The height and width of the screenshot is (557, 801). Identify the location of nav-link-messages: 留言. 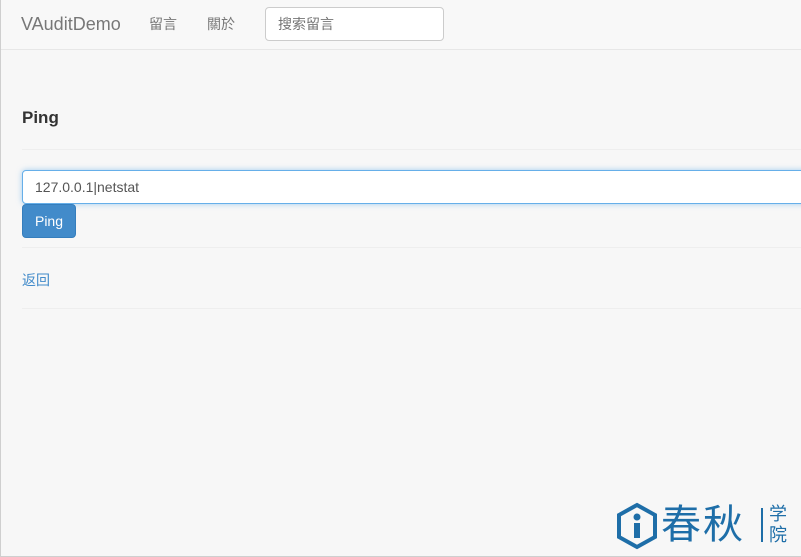
(163, 24).